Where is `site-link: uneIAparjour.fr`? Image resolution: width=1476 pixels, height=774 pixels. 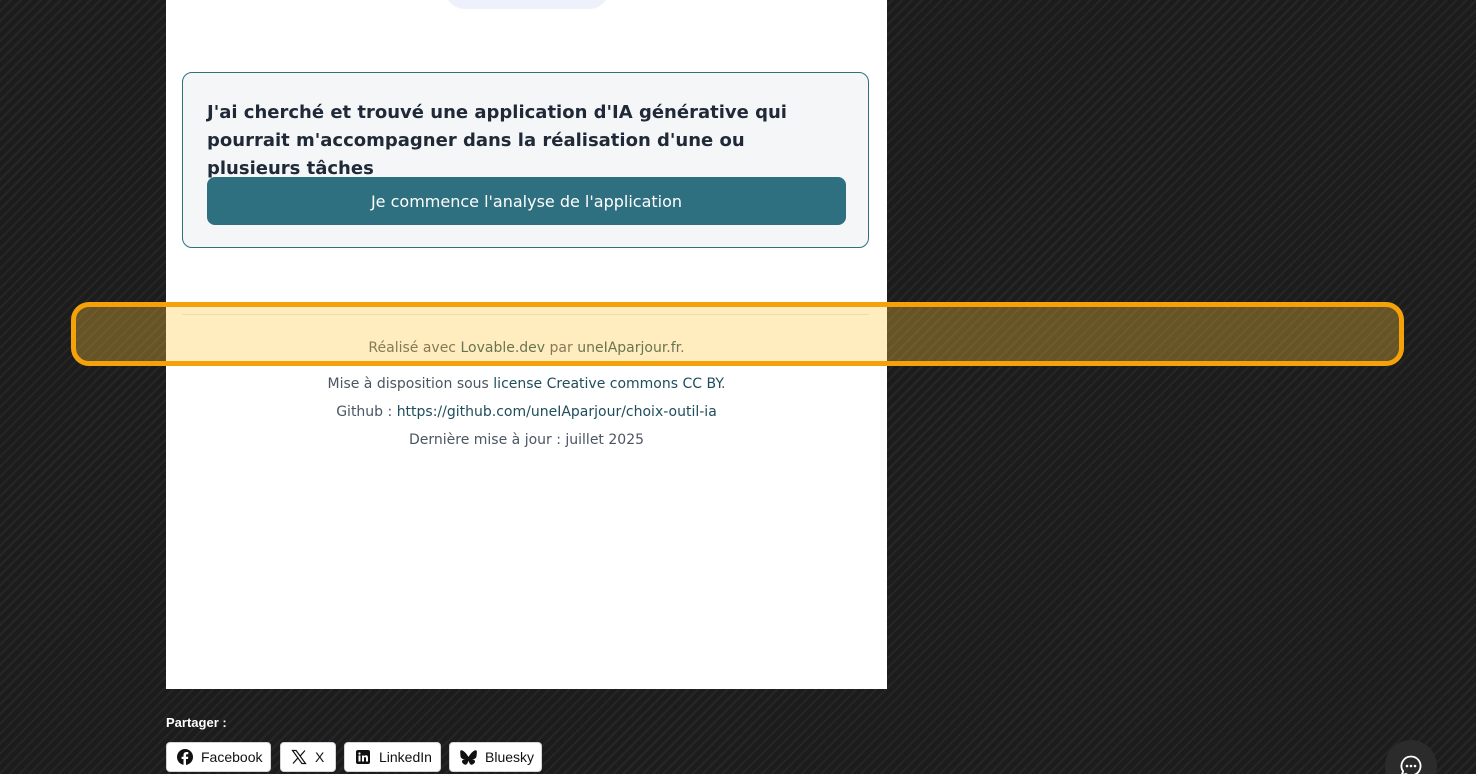 site-link: uneIAparjour.fr is located at coordinates (628, 348).